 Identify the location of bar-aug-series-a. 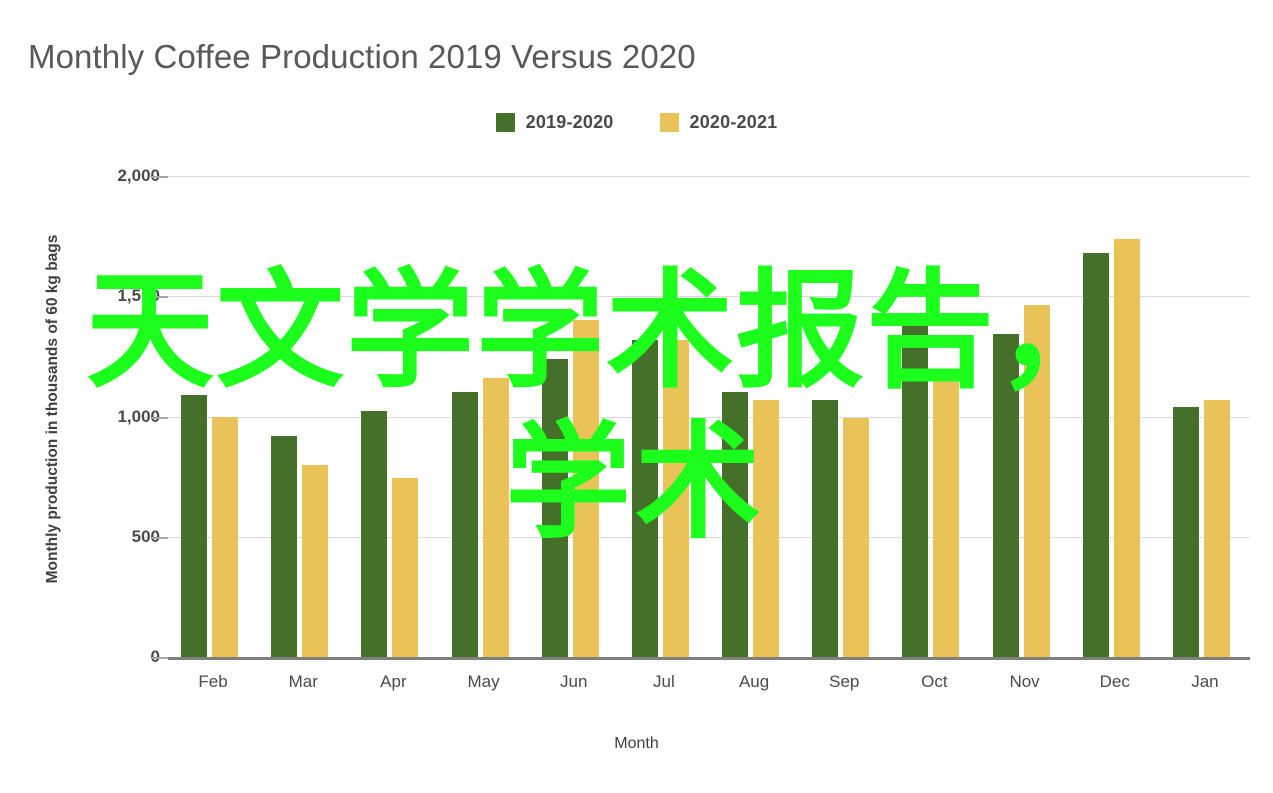
(735, 524).